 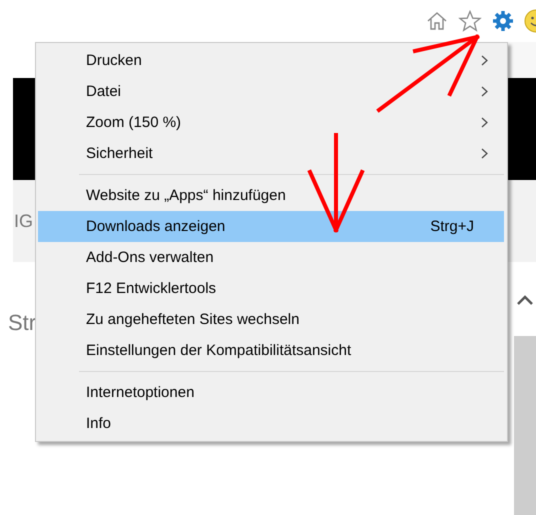 I want to click on menu-item: F12 Entwicklertools, so click(x=271, y=288).